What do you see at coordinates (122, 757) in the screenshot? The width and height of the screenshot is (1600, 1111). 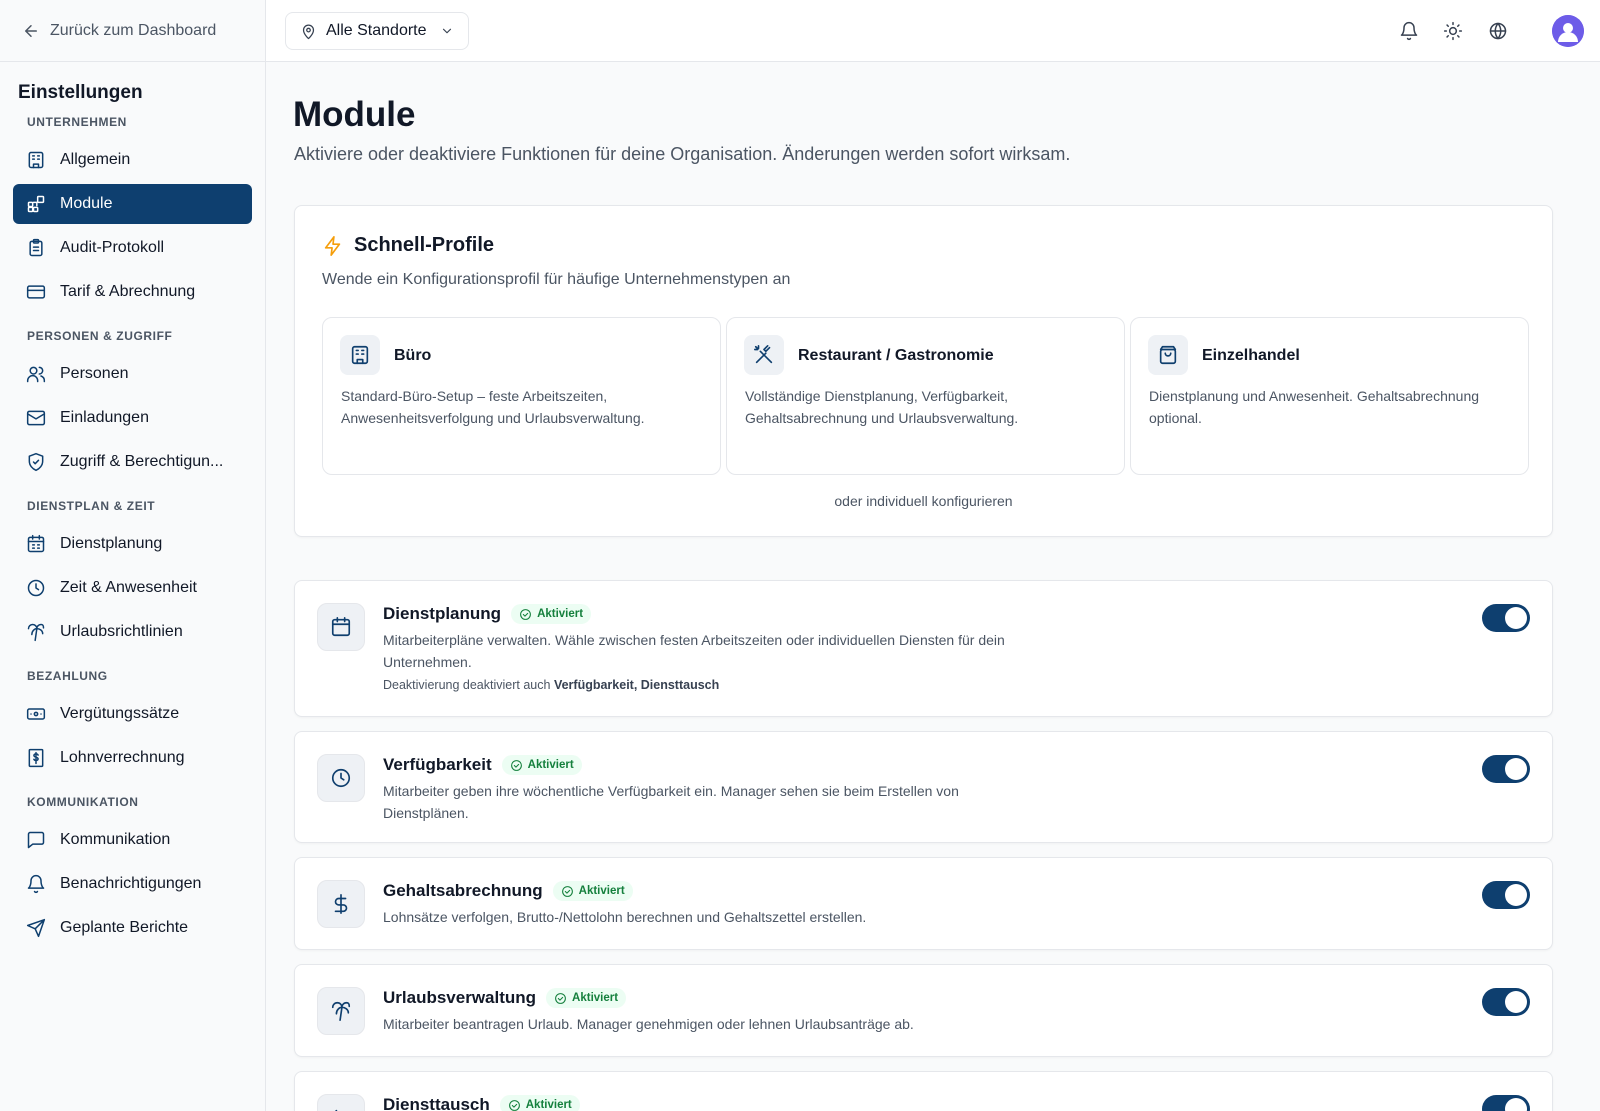 I see `sidebar-item-label: Lohnverrechnung` at bounding box center [122, 757].